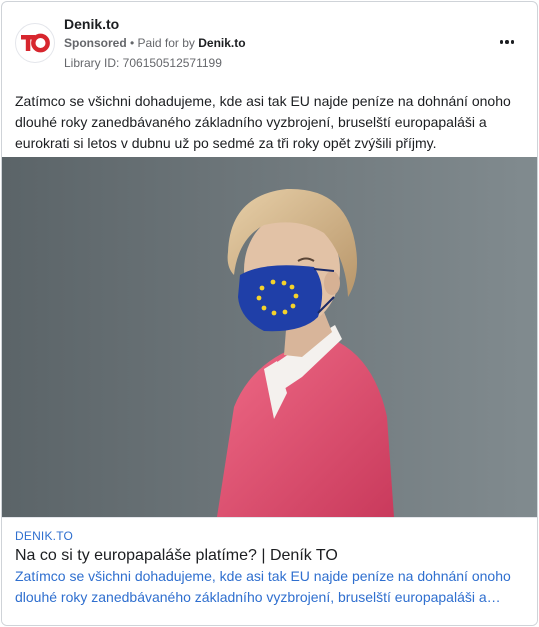  Describe the element at coordinates (143, 63) in the screenshot. I see `library-id: Library ID: 706150512571199` at that location.